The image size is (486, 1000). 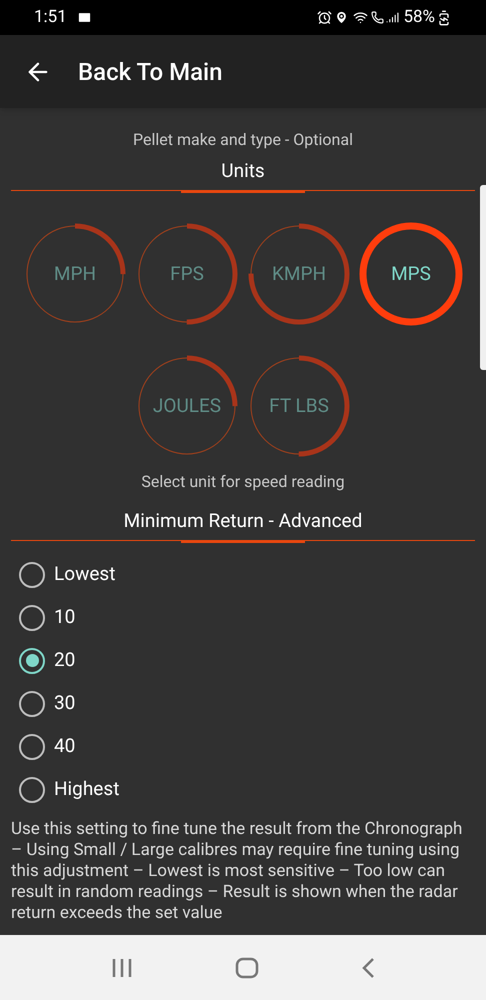 What do you see at coordinates (243, 703) in the screenshot?
I see `radio-option: 30` at bounding box center [243, 703].